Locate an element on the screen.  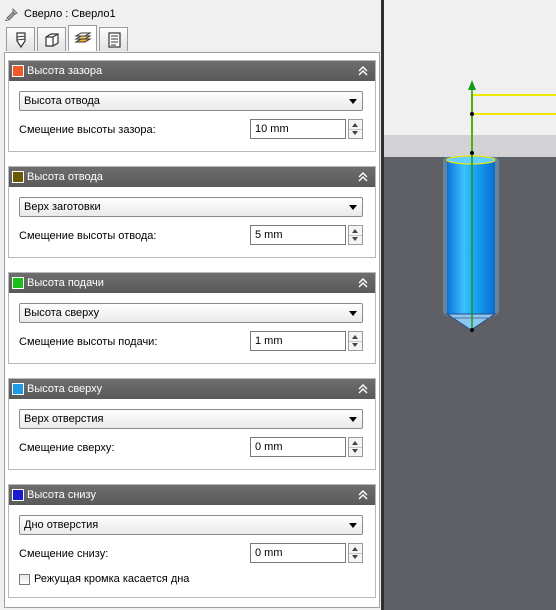
section-title: Высота подачи is located at coordinates (65, 283).